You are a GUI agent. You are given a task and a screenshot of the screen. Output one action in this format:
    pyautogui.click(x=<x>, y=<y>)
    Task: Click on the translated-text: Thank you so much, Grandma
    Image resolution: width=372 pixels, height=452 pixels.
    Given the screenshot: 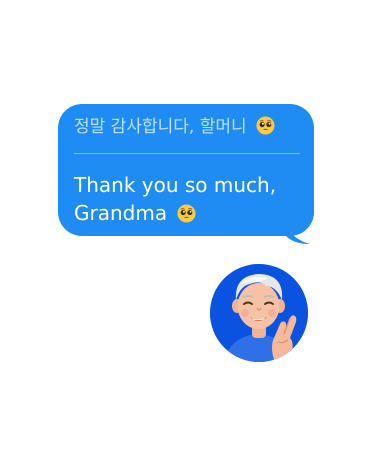 What is the action you would take?
    pyautogui.click(x=190, y=199)
    